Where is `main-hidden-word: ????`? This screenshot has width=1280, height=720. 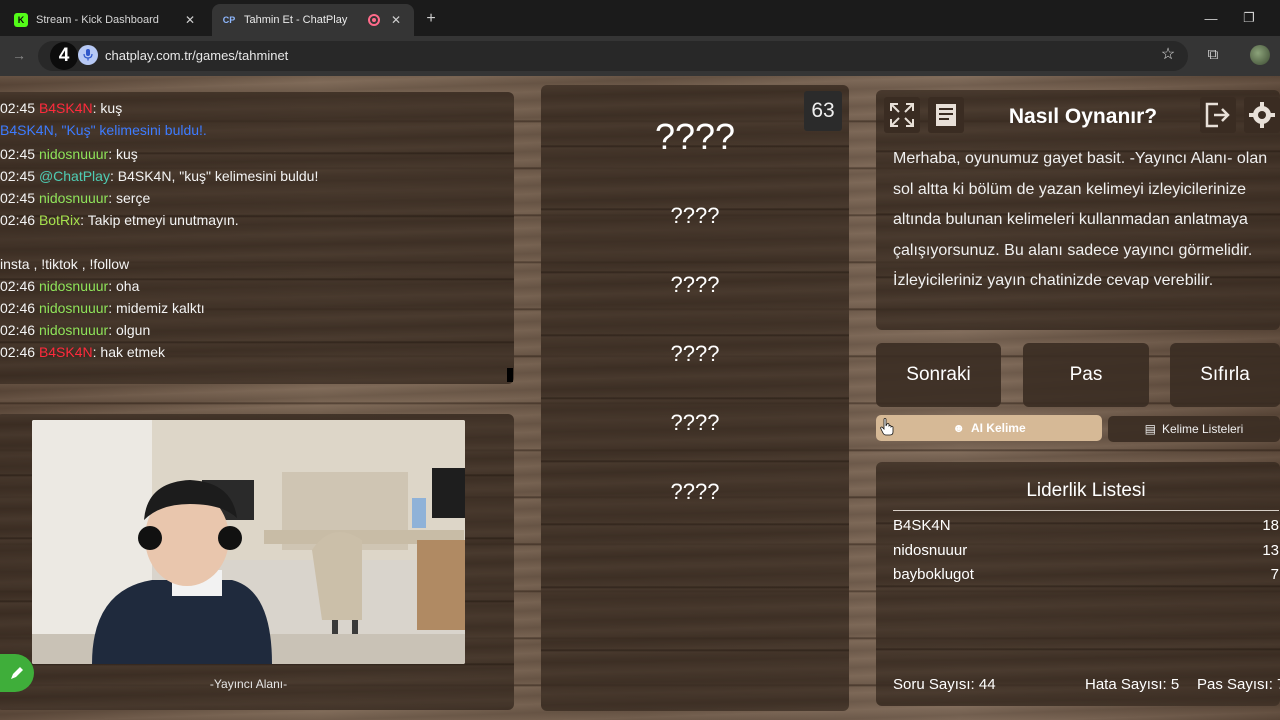 main-hidden-word: ???? is located at coordinates (695, 136).